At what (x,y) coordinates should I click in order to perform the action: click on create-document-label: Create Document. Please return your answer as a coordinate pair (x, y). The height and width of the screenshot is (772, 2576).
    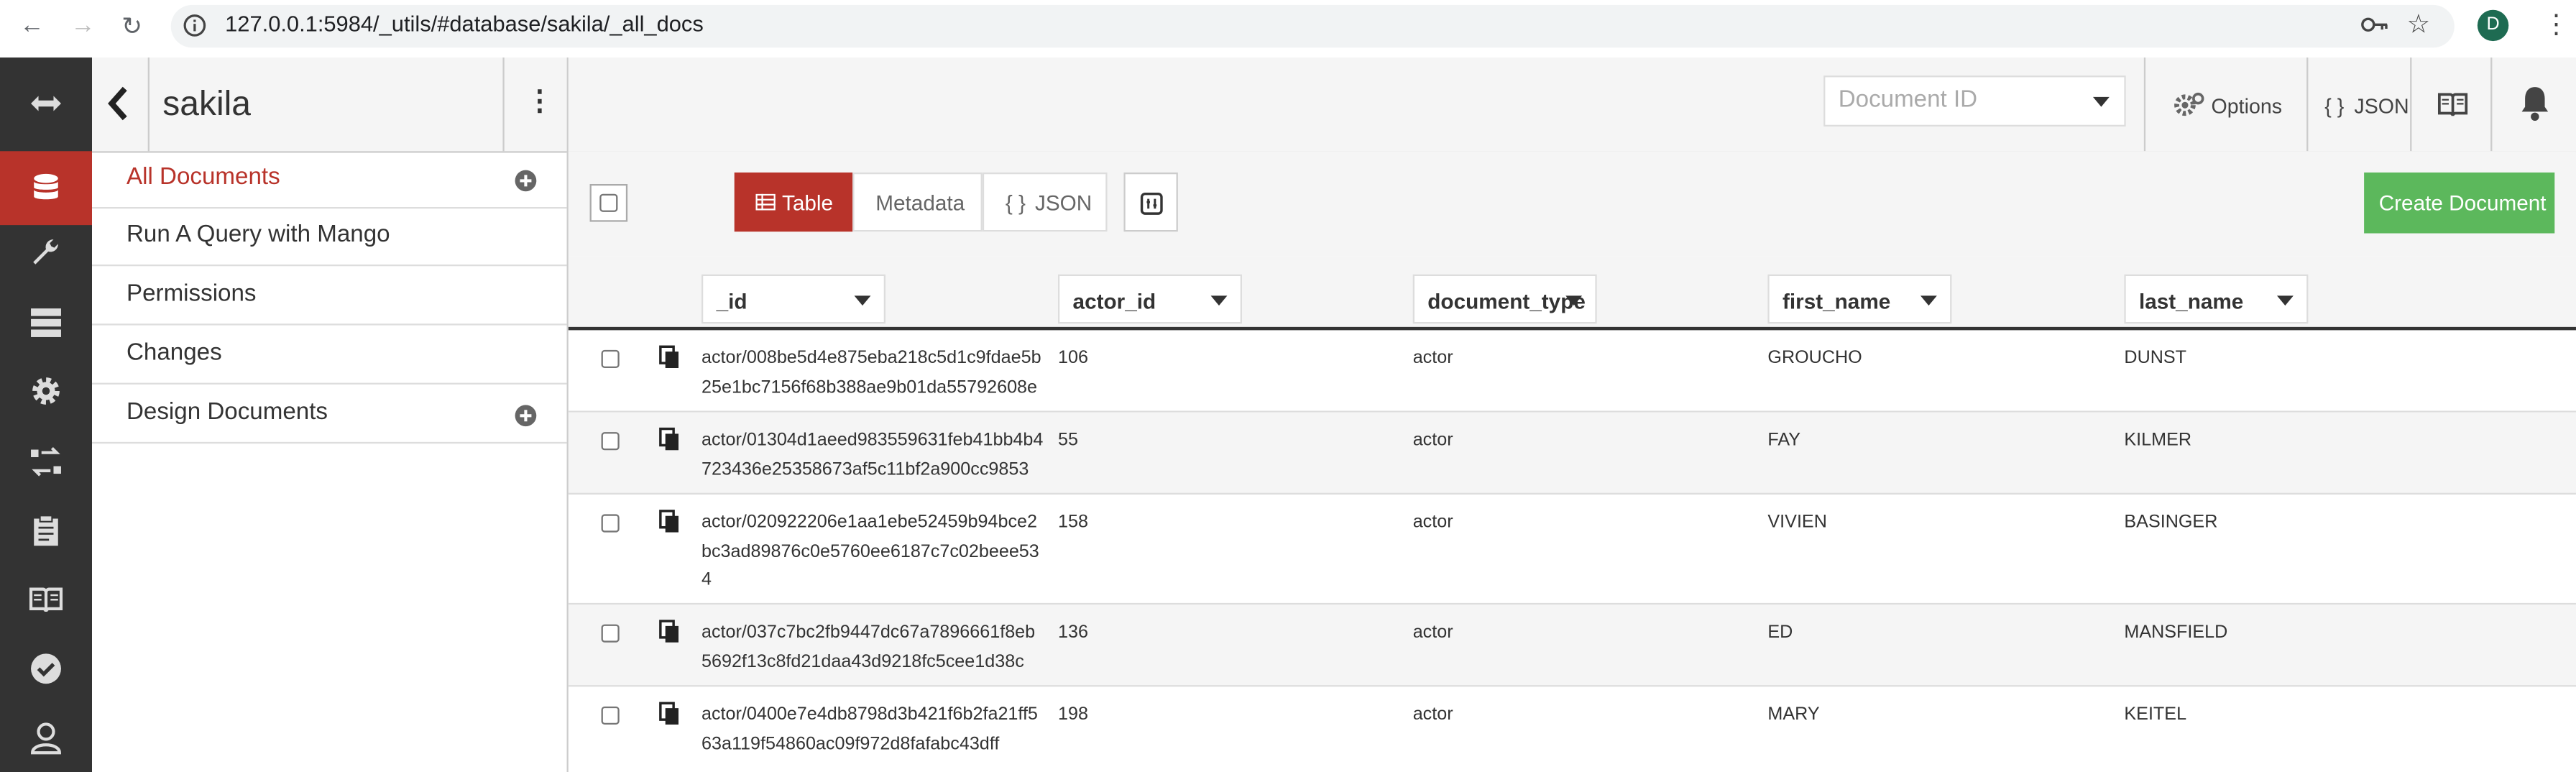
    Looking at the image, I should click on (2462, 203).